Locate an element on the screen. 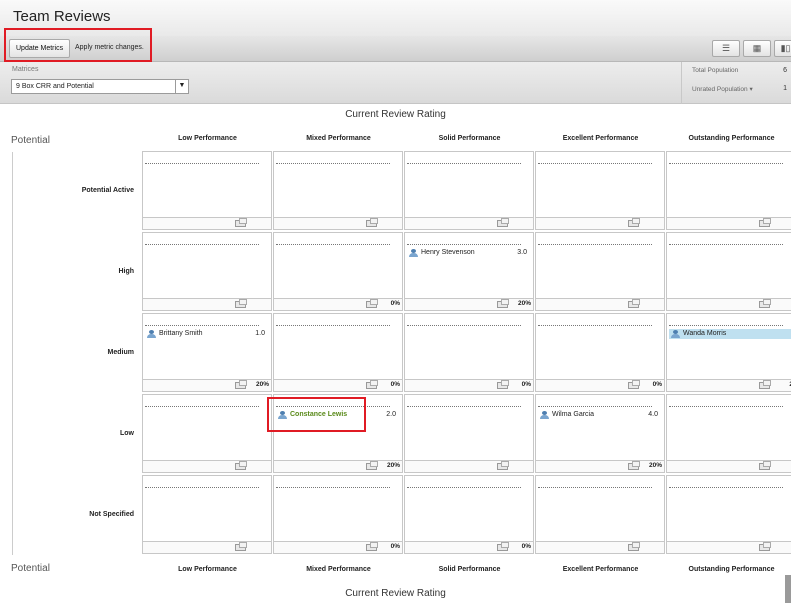 The image size is (791, 603). unrated-population-label: Unrated Population ▾ is located at coordinates (722, 89).